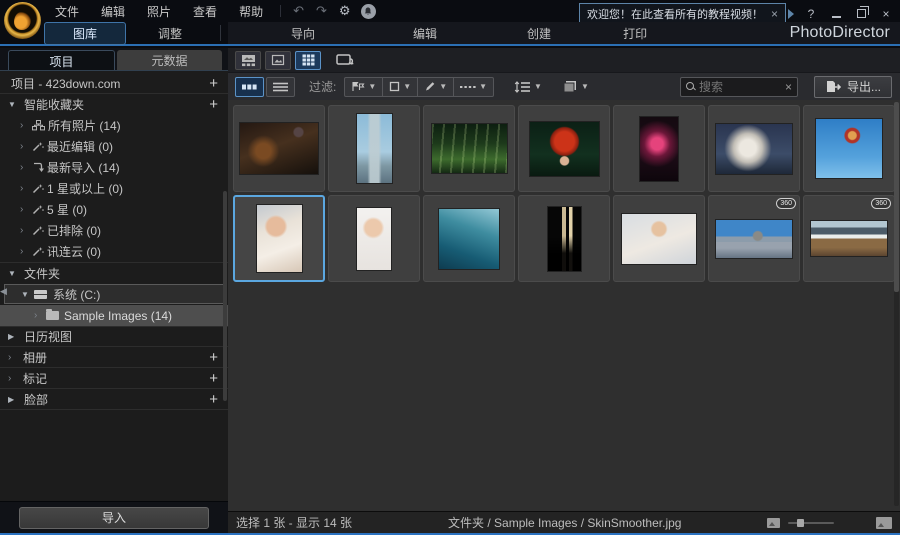  I want to click on close-button: ×, so click(886, 14).